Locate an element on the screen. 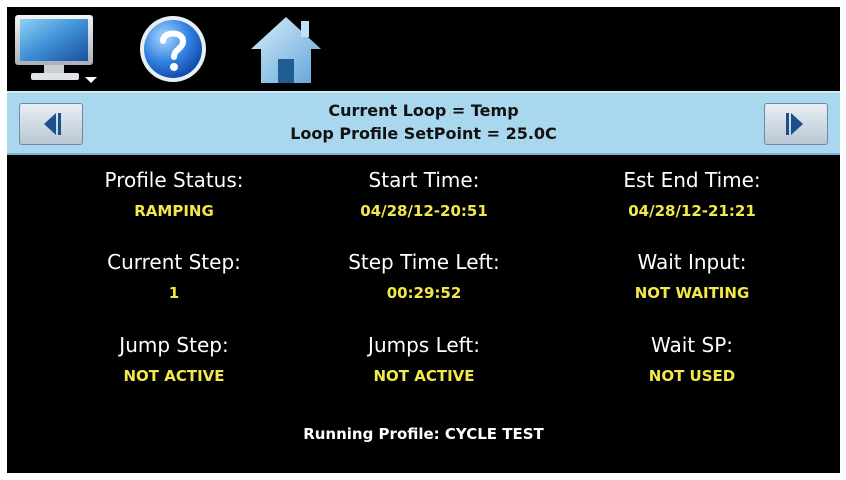 The width and height of the screenshot is (846, 480). jump-step-cell: Jump Step: NOT ACTIVE is located at coordinates (174, 360).